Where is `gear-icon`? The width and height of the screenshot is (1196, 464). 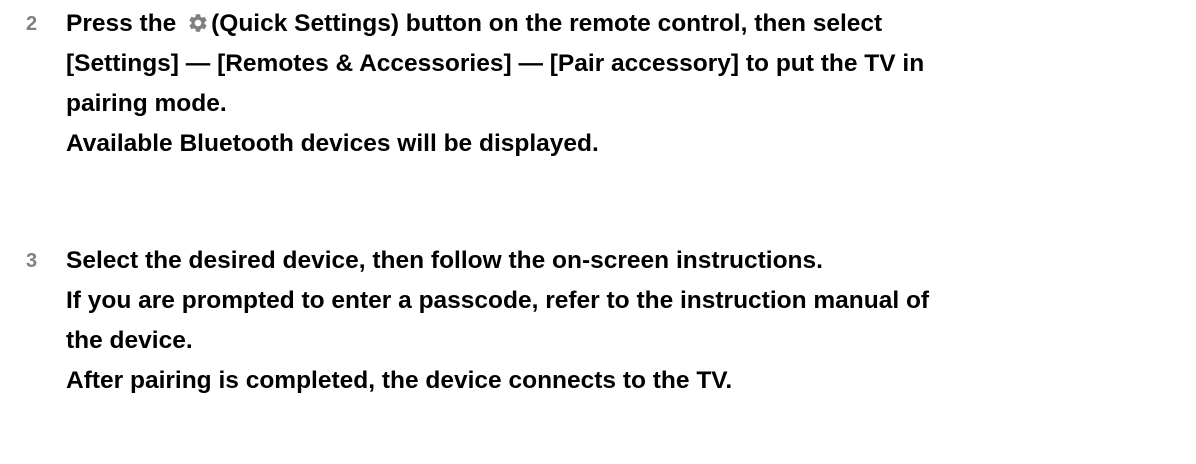
gear-icon is located at coordinates (198, 19).